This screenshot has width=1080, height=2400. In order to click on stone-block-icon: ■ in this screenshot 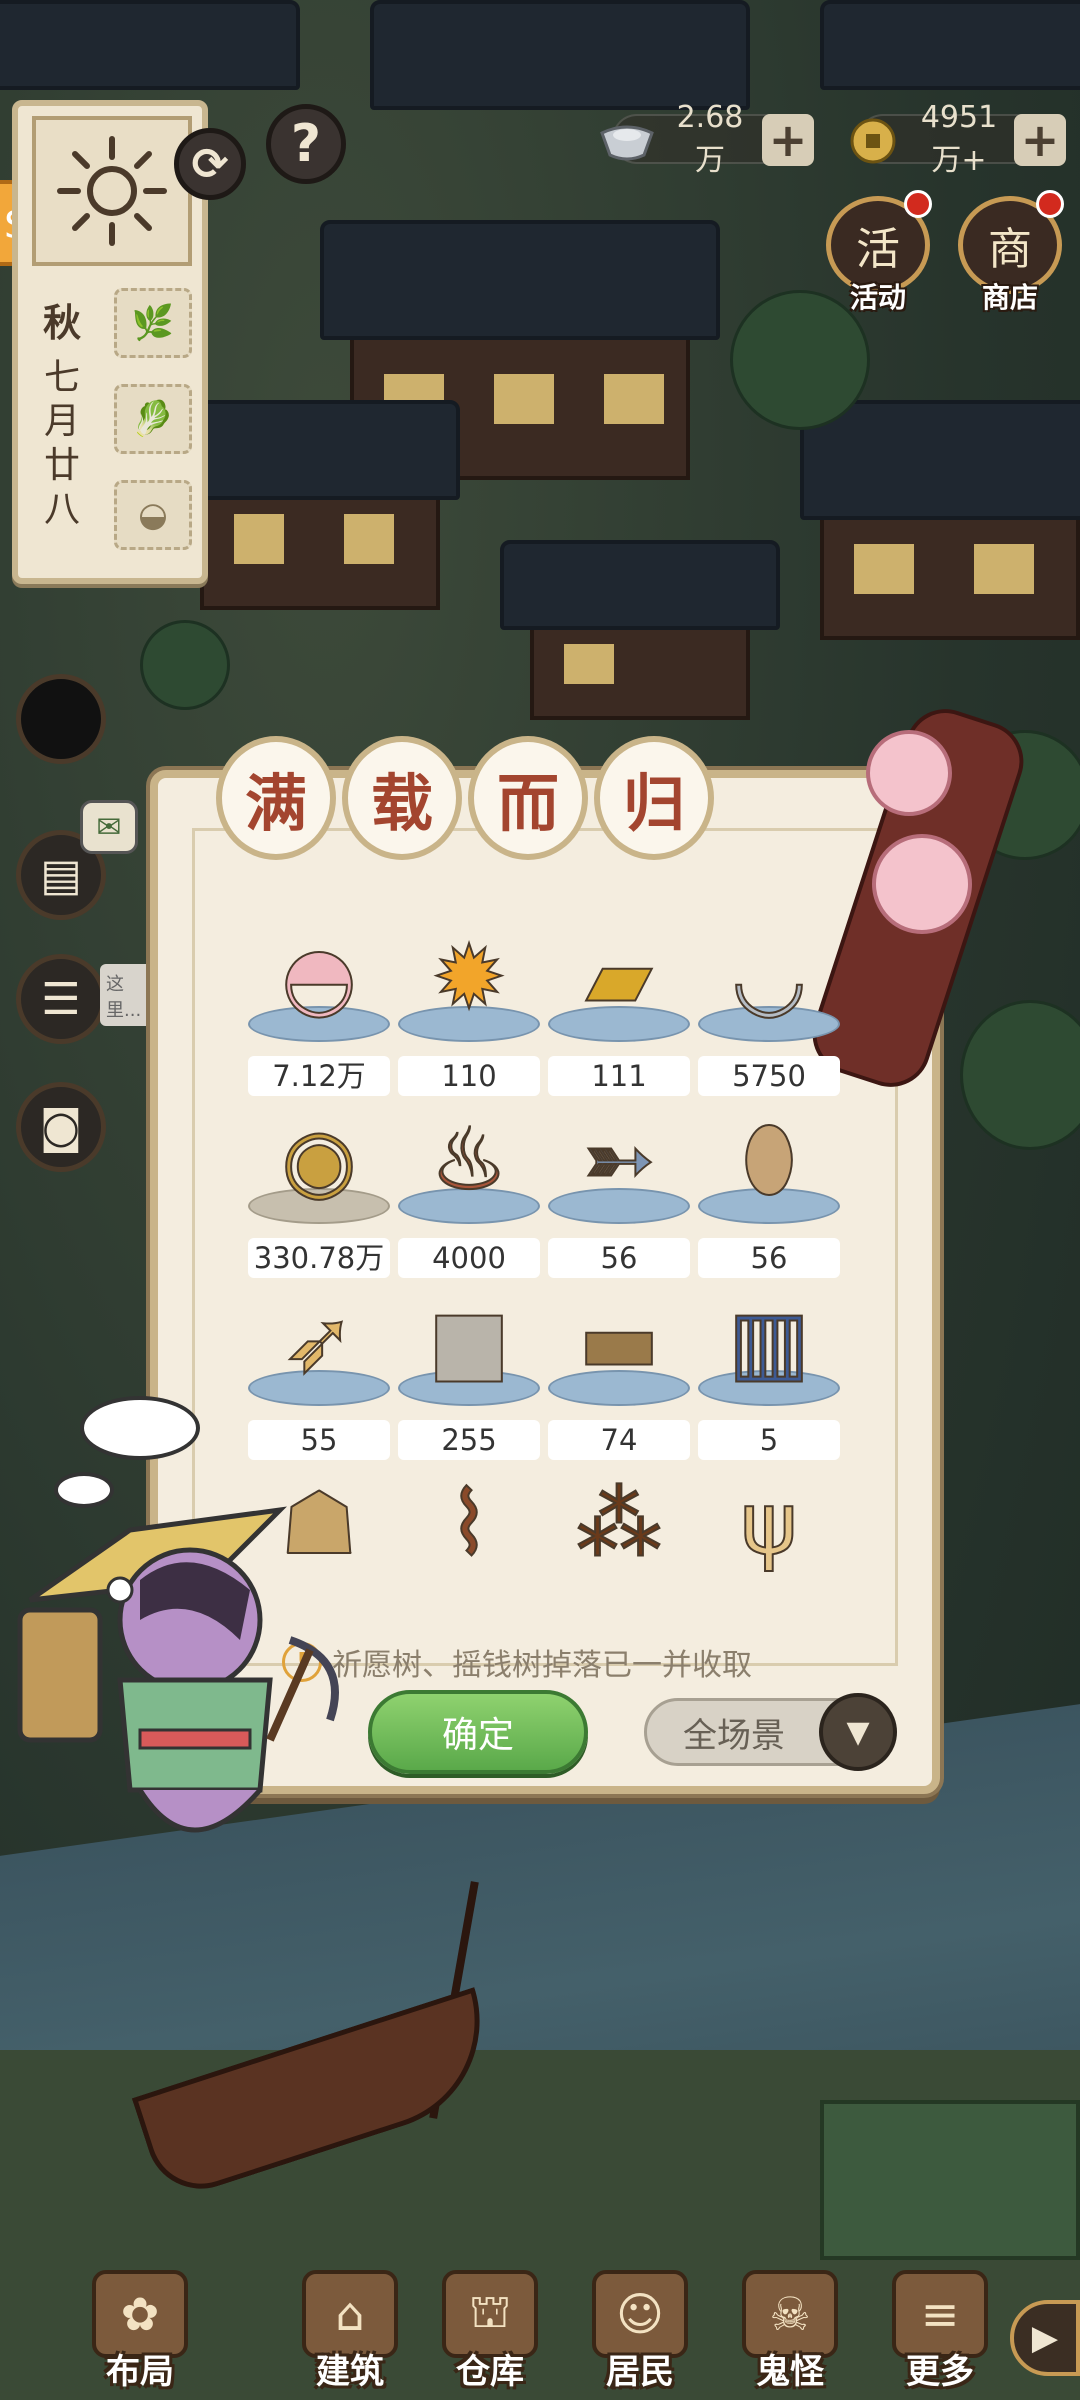, I will do `click(468, 1342)`.